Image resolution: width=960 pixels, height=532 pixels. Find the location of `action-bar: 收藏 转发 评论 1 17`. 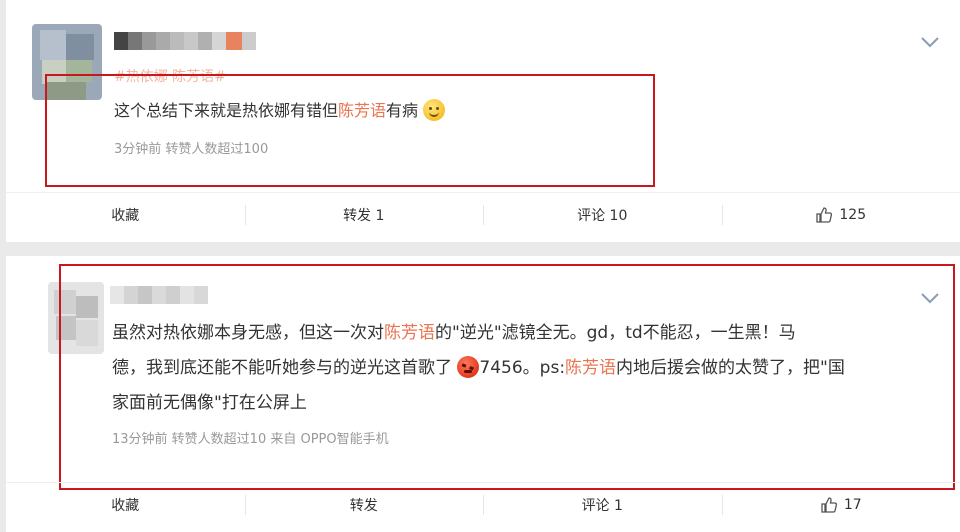

action-bar: 收藏 转发 评论 1 17 is located at coordinates (483, 504).